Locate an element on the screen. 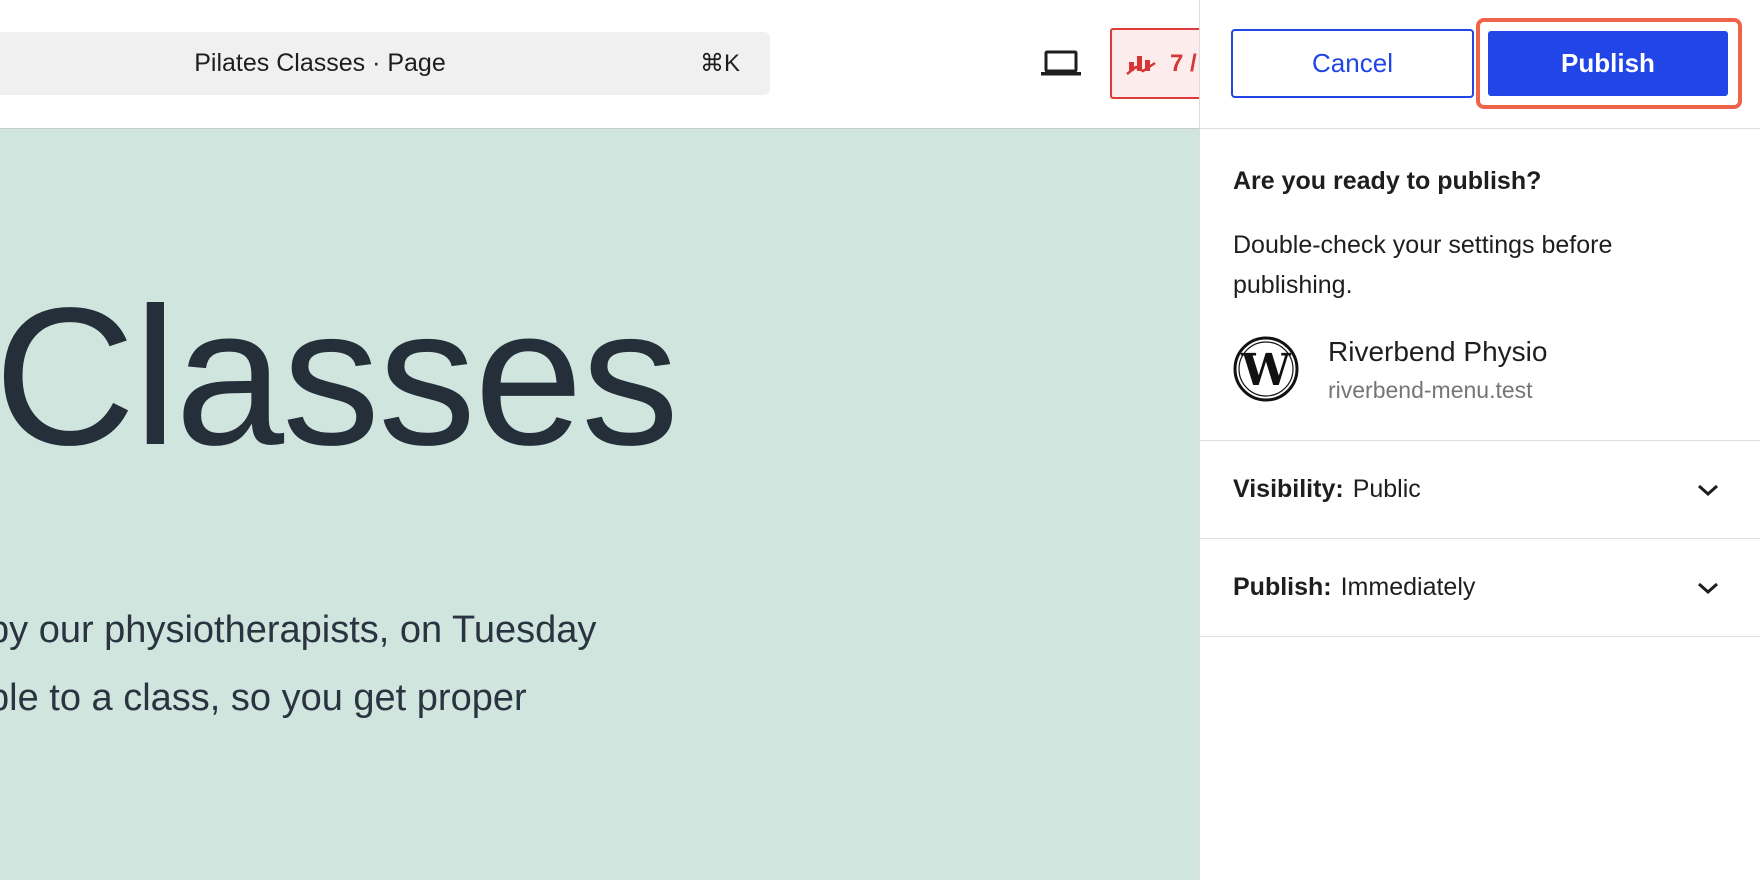 The height and width of the screenshot is (880, 1760). document-title: Pilates Classes · Page is located at coordinates (320, 63).